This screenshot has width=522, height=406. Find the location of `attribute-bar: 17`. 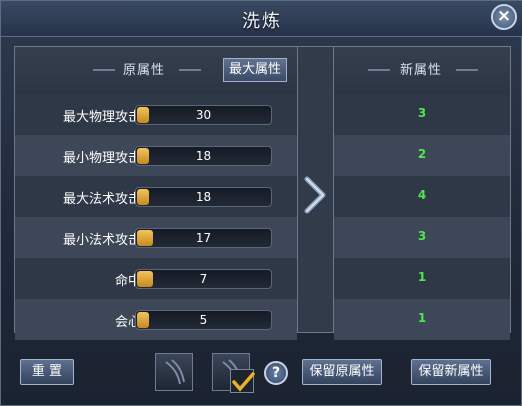

attribute-bar: 17 is located at coordinates (203, 238).